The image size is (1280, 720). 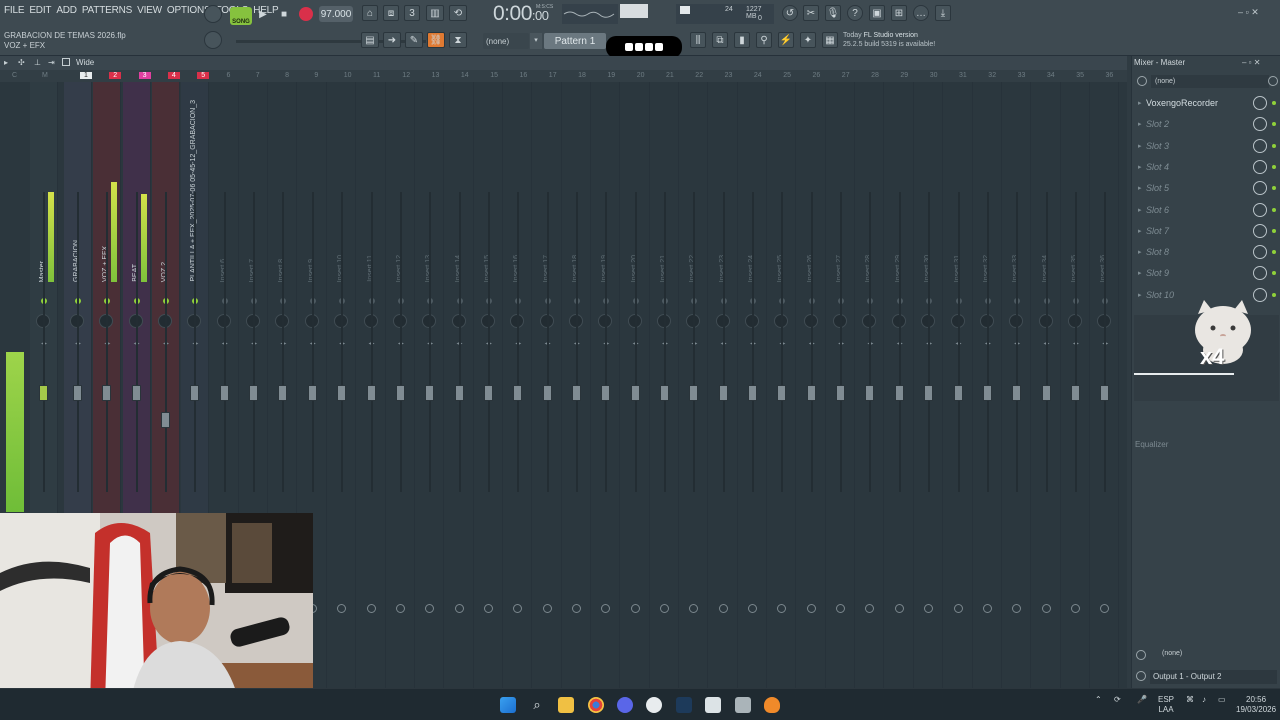 What do you see at coordinates (641, 75) in the screenshot?
I see `ruler-track-number: 20` at bounding box center [641, 75].